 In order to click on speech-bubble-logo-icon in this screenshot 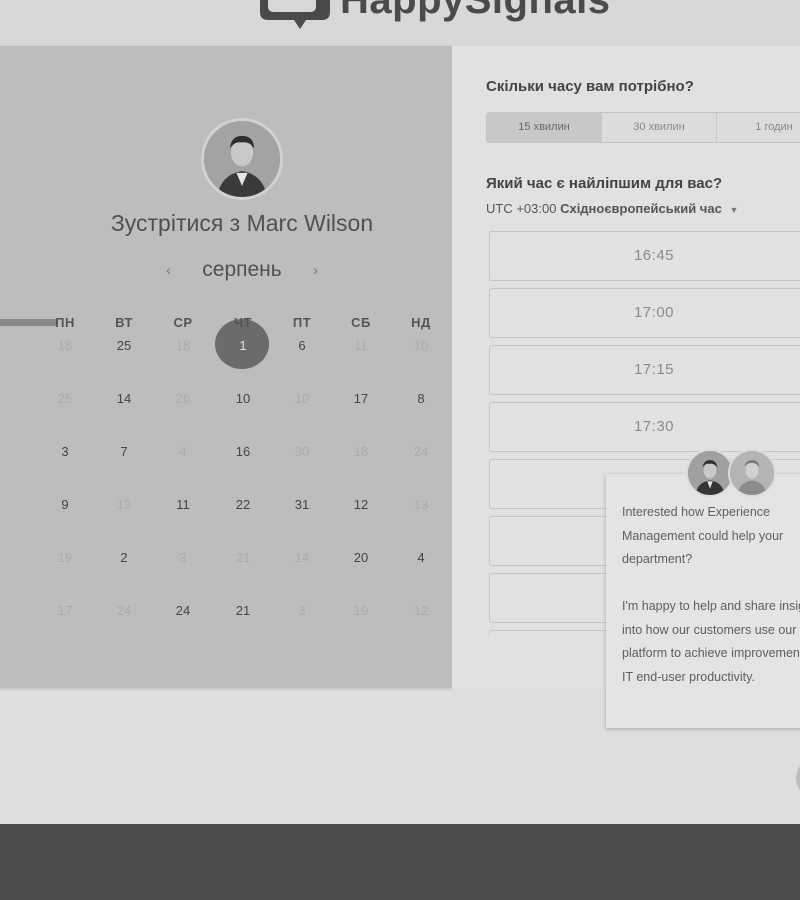, I will do `click(295, 14)`.